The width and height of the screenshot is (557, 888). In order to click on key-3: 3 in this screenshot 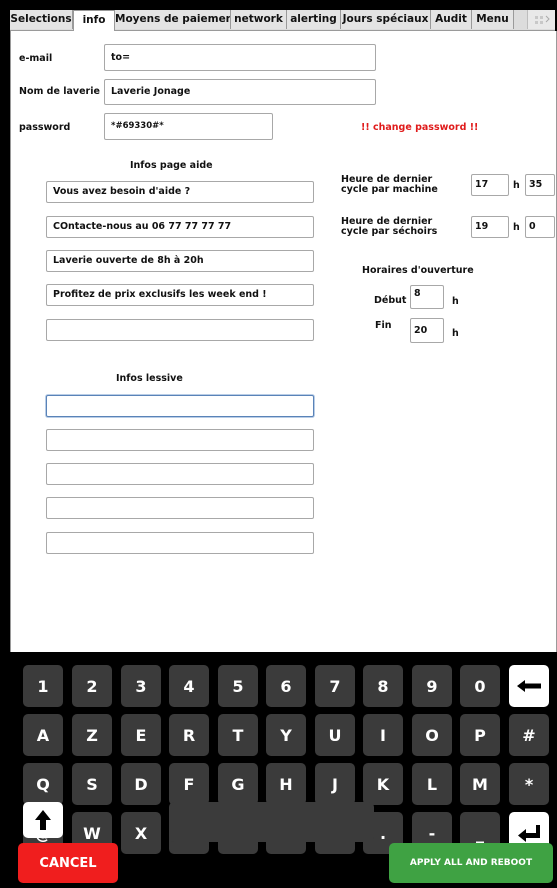, I will do `click(141, 686)`.